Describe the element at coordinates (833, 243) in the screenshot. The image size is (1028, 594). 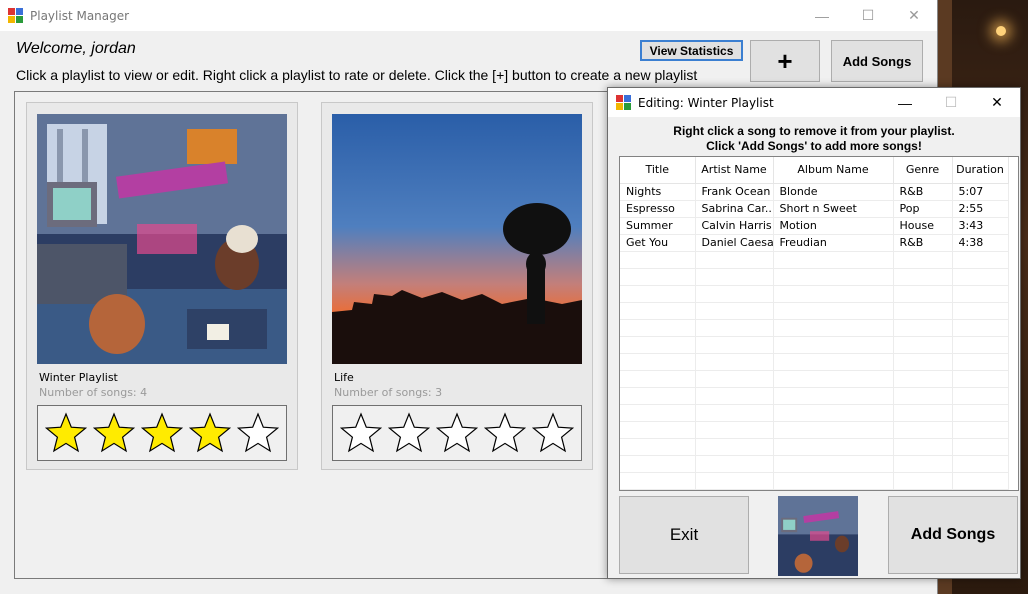
I see `cell-album: Freudian` at that location.